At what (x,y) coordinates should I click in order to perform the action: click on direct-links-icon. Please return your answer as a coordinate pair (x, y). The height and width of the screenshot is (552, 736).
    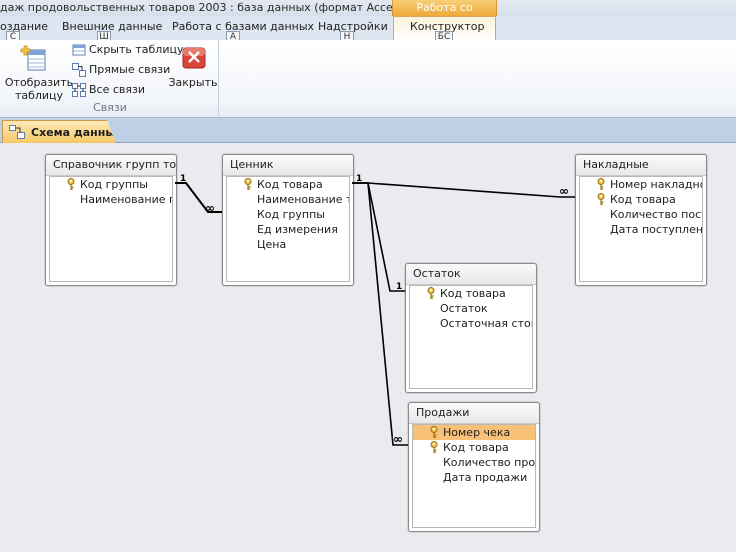
    Looking at the image, I should click on (79, 70).